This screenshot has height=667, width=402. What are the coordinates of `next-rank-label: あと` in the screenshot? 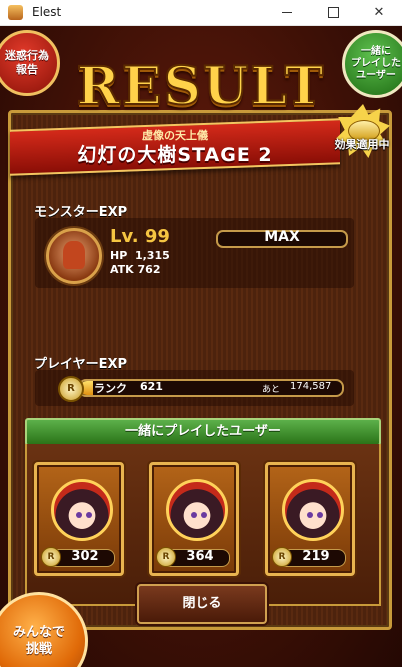 It's located at (271, 390).